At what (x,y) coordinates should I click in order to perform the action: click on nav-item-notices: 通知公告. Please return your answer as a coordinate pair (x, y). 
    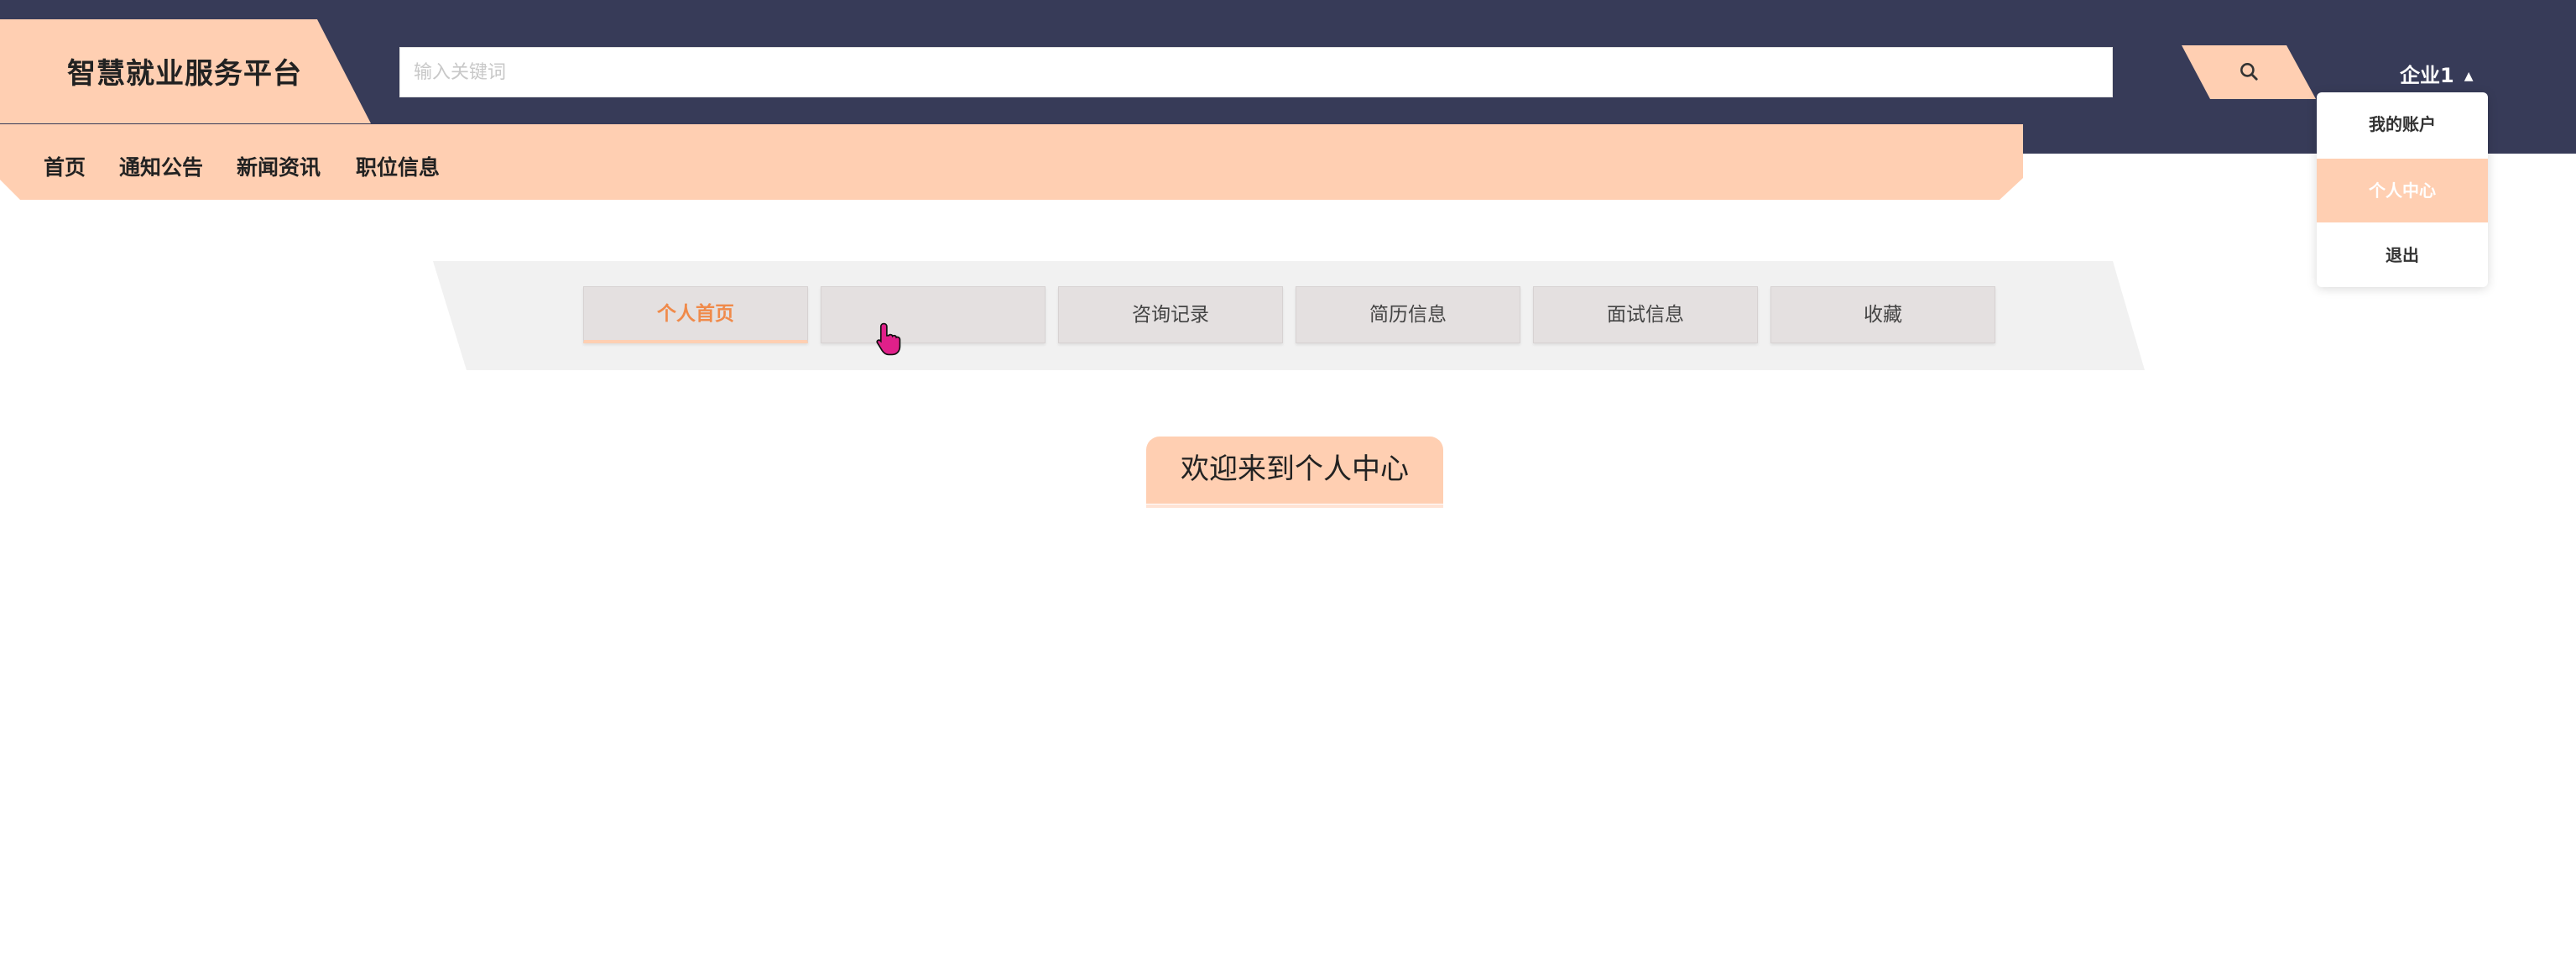
    Looking at the image, I should click on (161, 166).